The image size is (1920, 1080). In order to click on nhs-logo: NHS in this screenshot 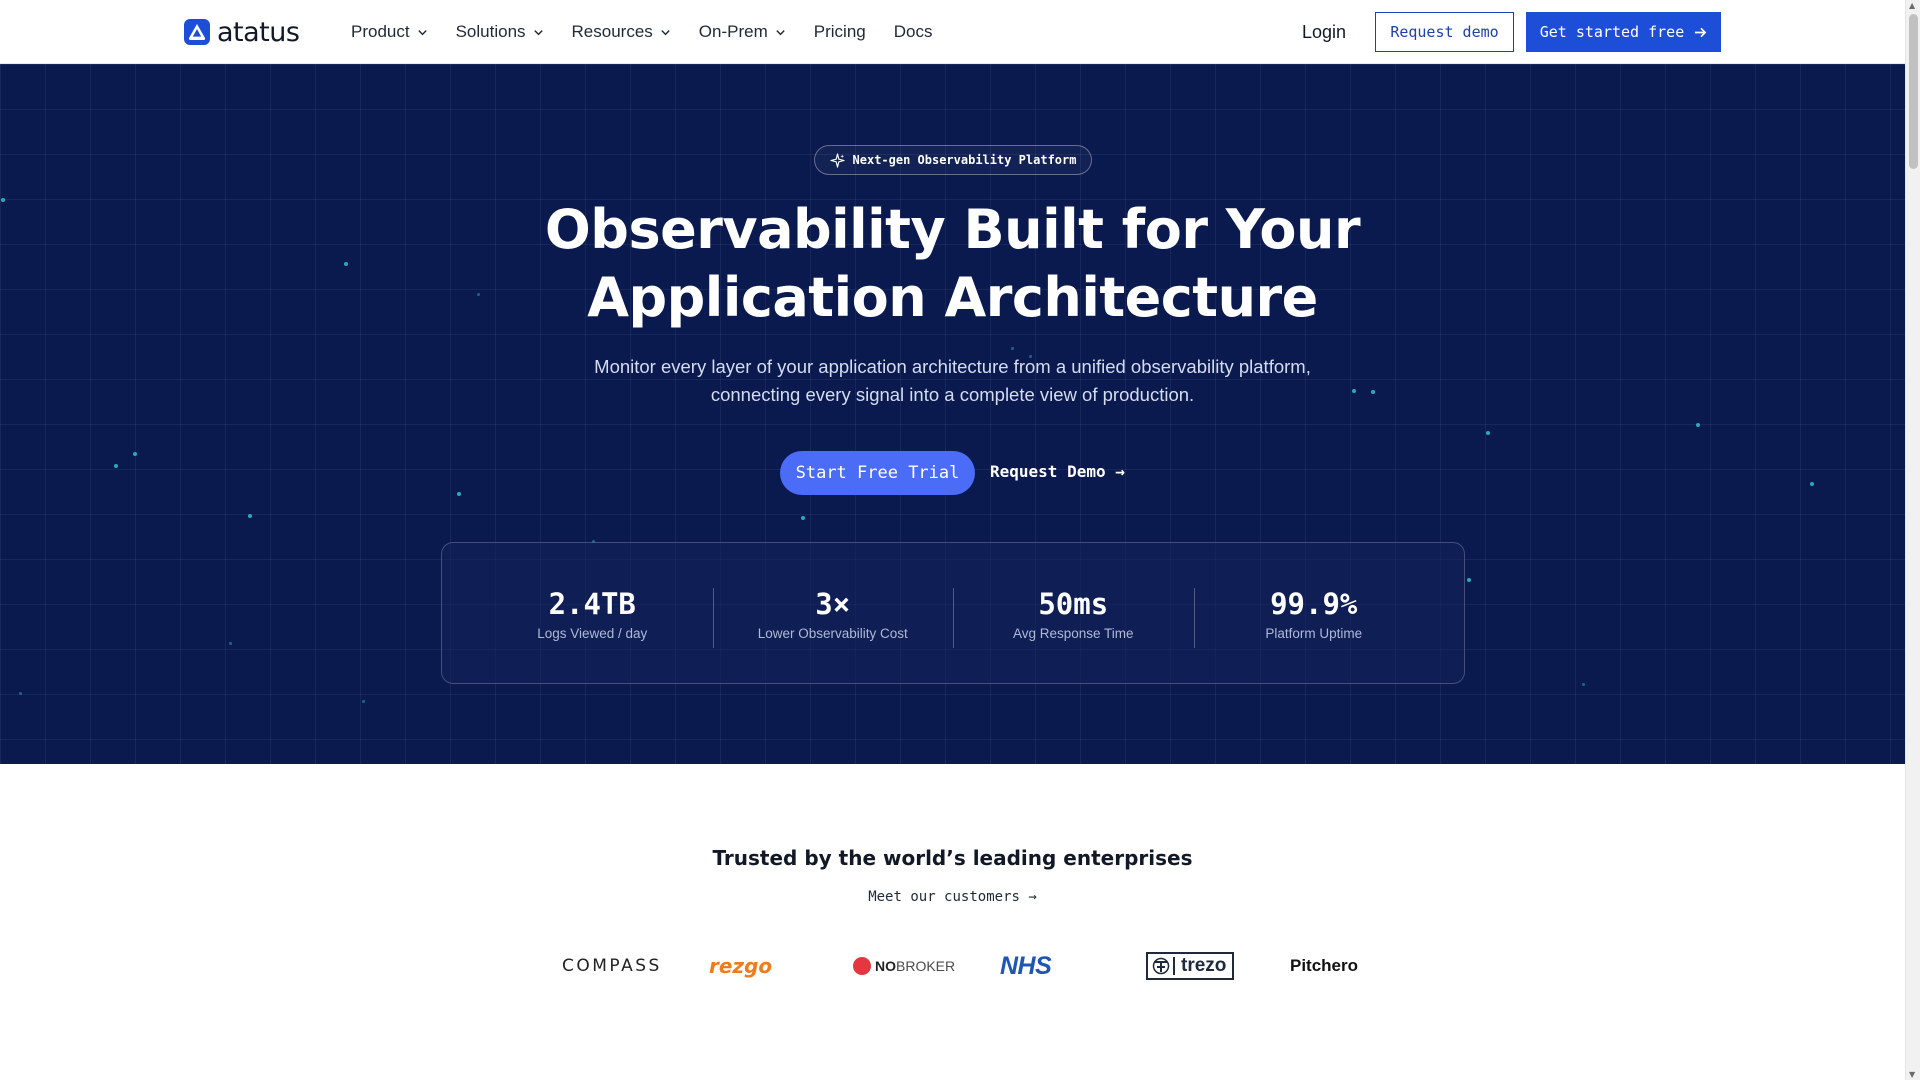, I will do `click(1026, 965)`.